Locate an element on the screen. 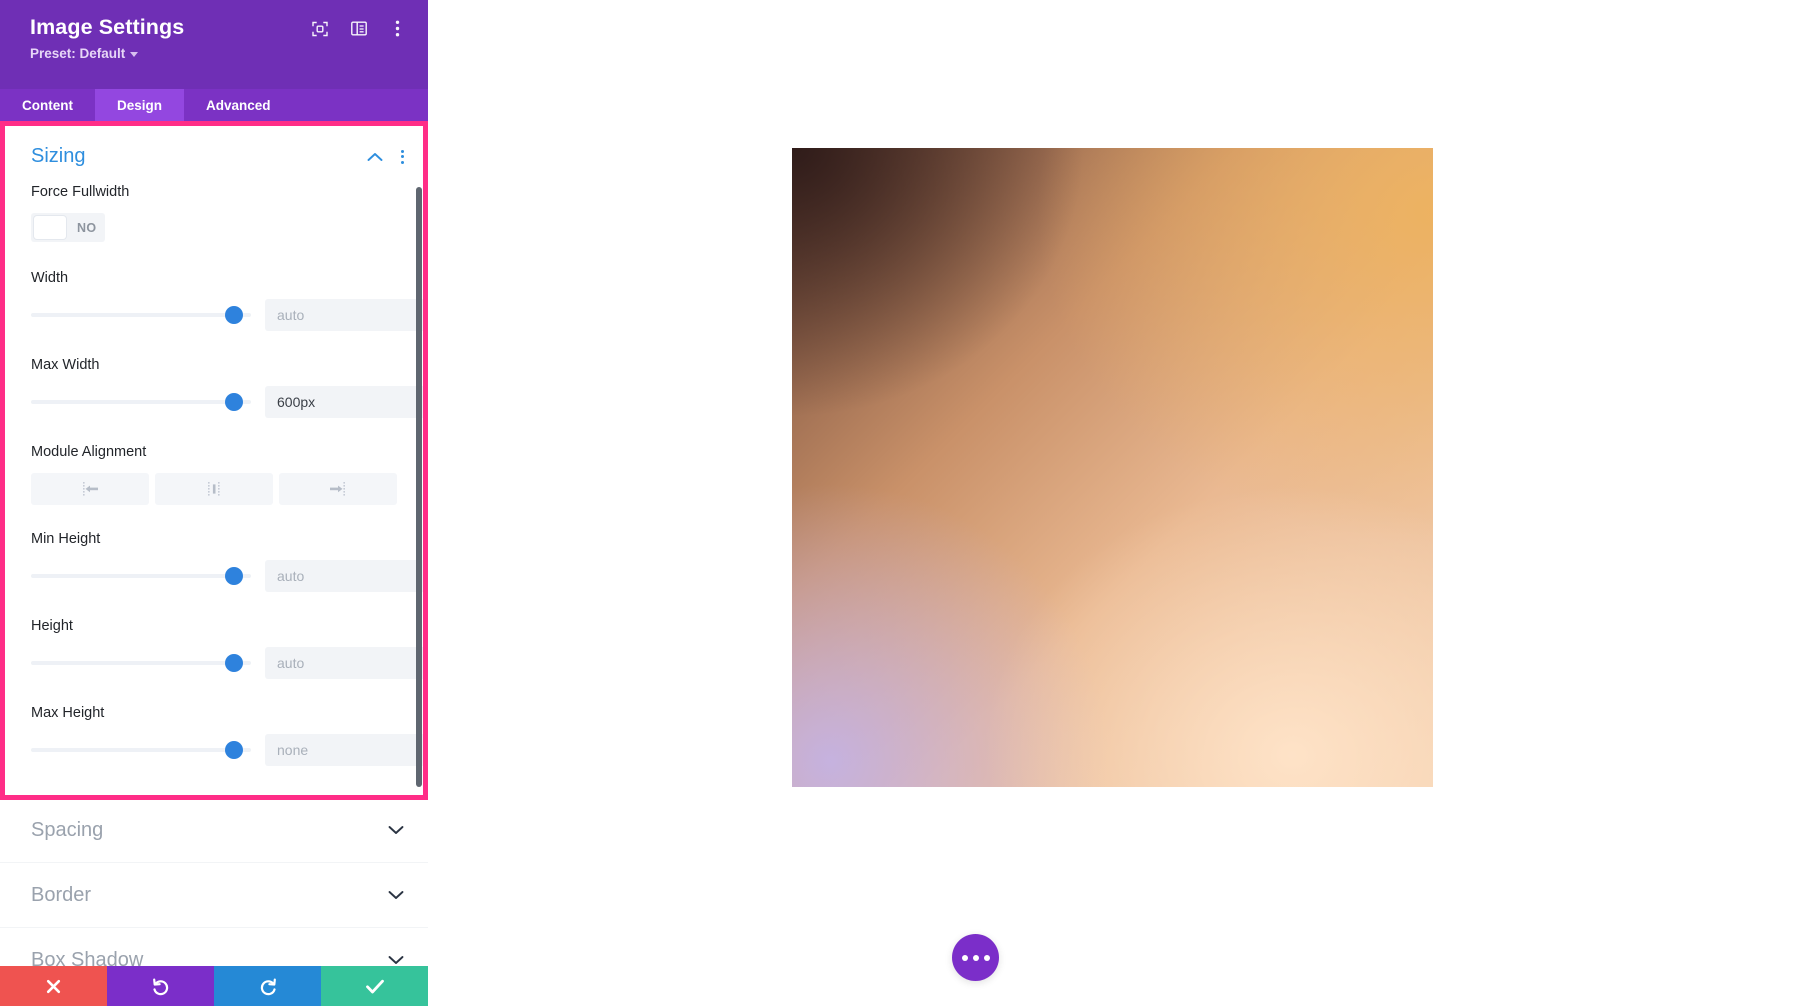  panel-header: Image Settings Preset: Default is located at coordinates (214, 44).